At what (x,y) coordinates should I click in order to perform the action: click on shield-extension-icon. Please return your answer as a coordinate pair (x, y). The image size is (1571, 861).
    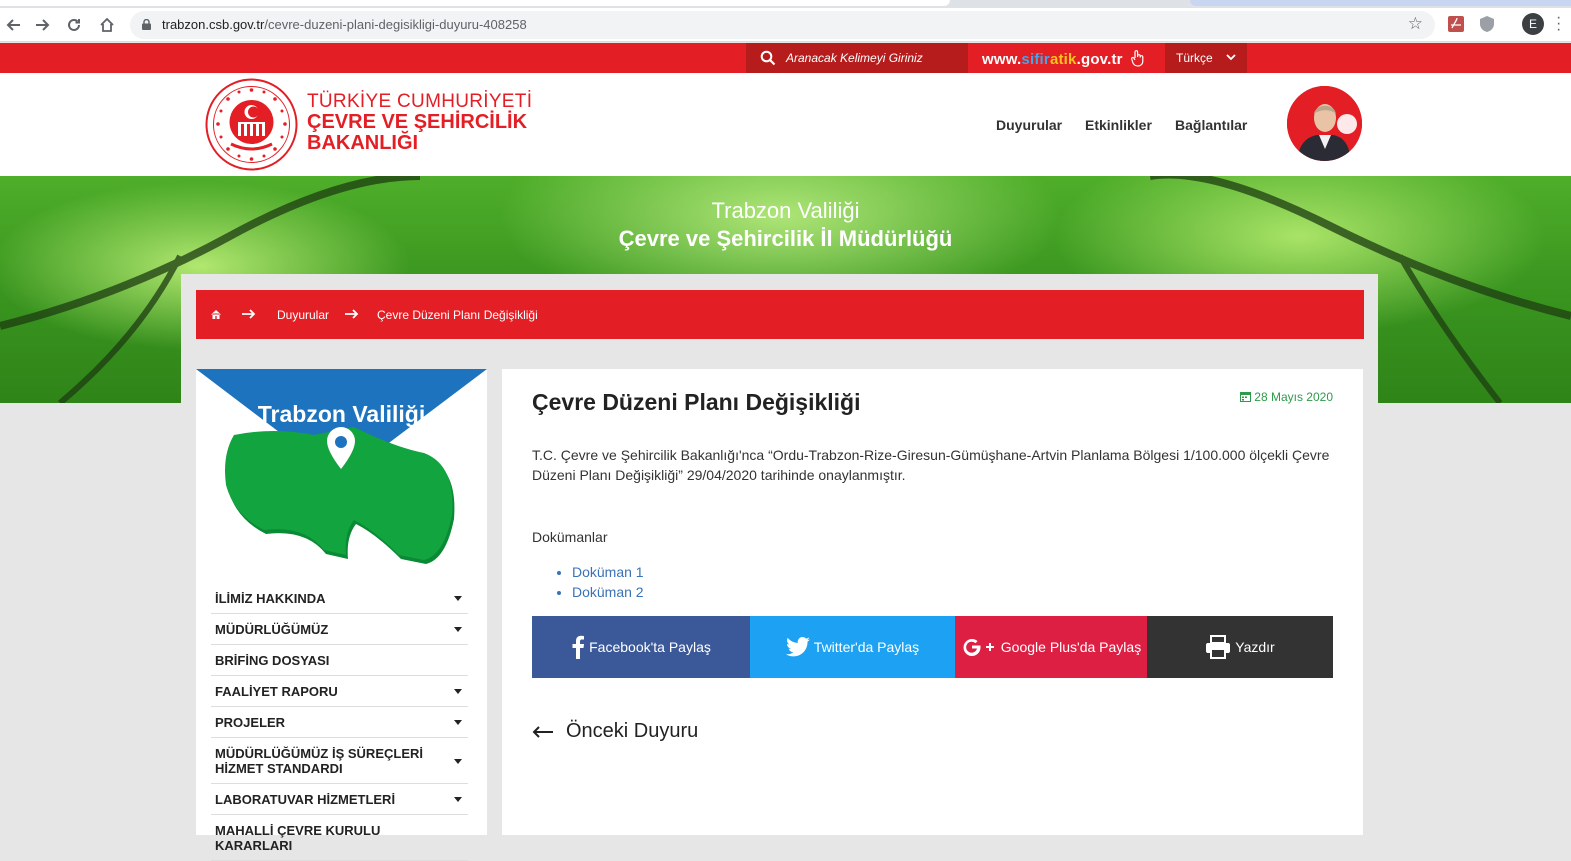
    Looking at the image, I should click on (1487, 24).